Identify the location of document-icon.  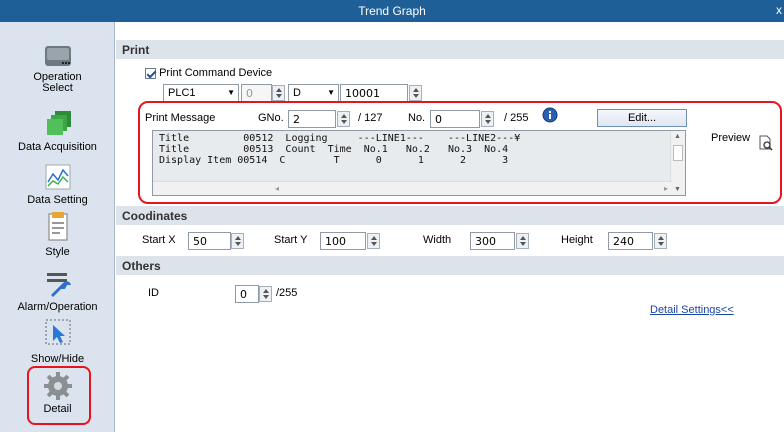
(57, 226).